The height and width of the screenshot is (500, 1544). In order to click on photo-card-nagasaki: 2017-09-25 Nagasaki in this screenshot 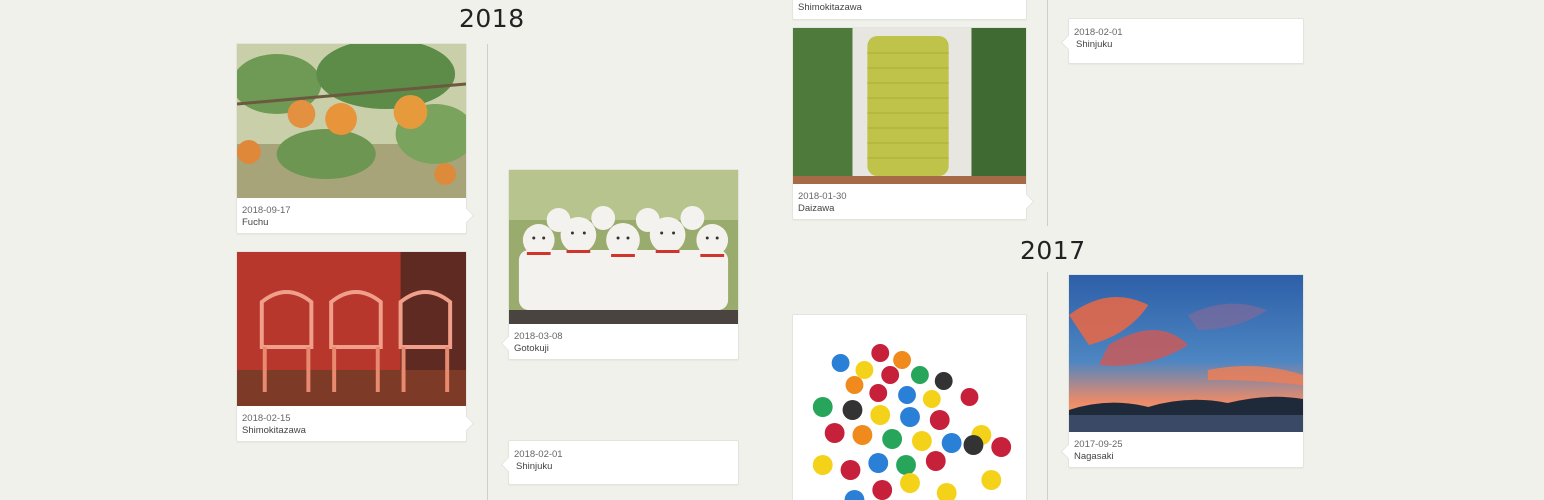, I will do `click(1186, 371)`.